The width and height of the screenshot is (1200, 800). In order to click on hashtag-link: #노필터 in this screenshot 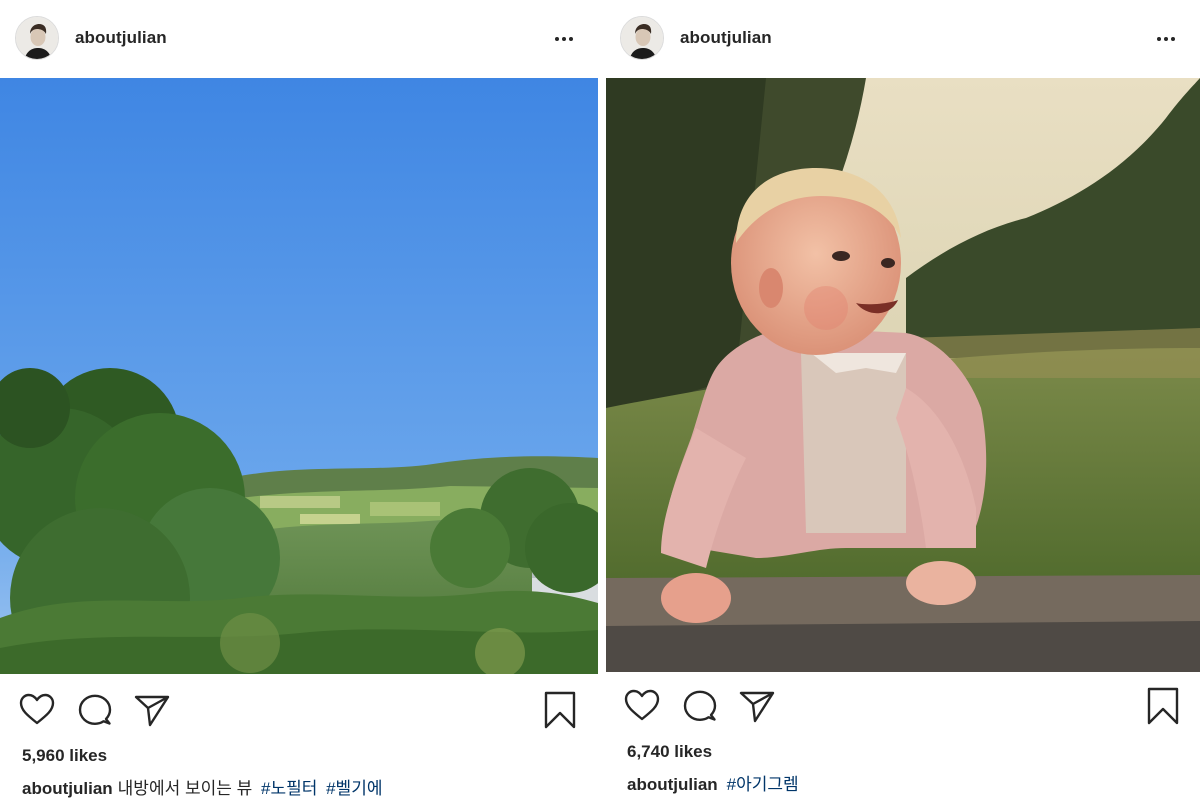, I will do `click(289, 788)`.